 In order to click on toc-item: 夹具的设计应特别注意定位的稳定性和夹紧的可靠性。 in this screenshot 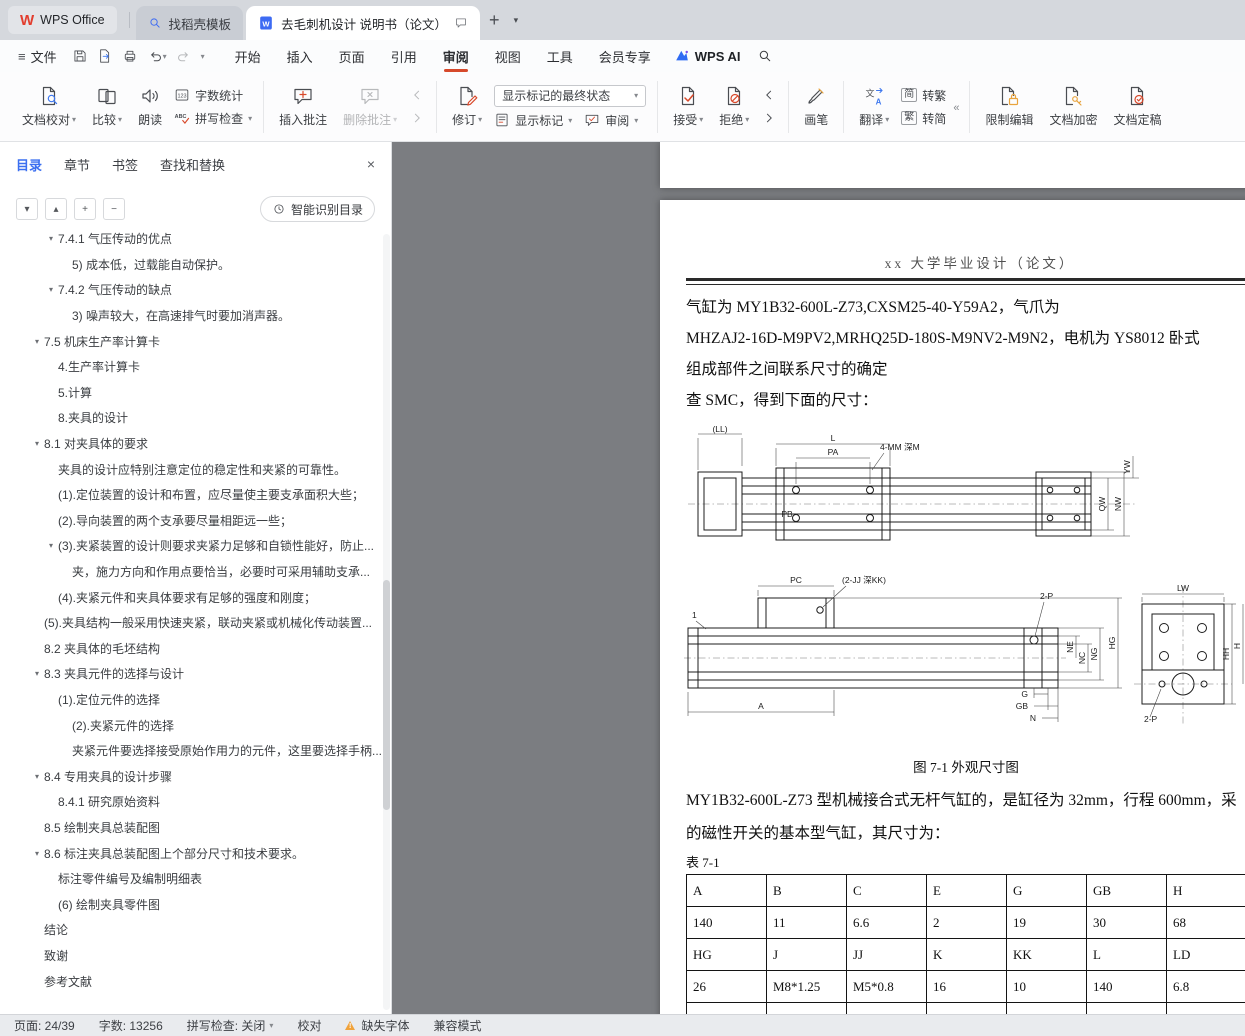, I will do `click(190, 469)`.